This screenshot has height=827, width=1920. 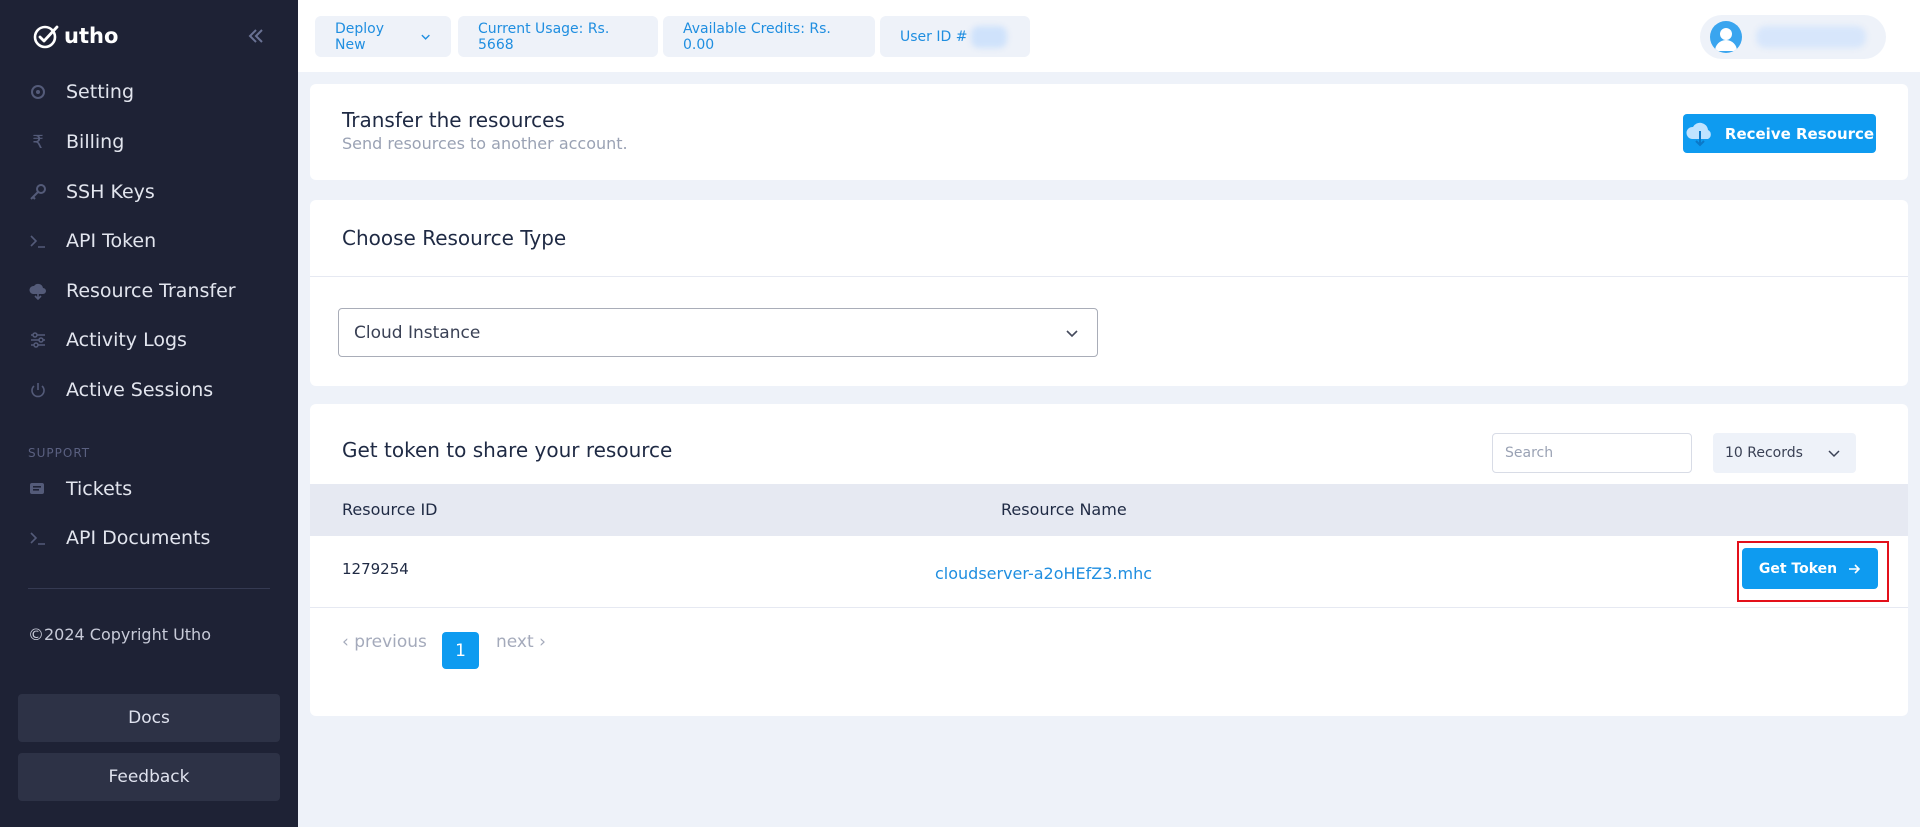 I want to click on ticket-icon, so click(x=38, y=489).